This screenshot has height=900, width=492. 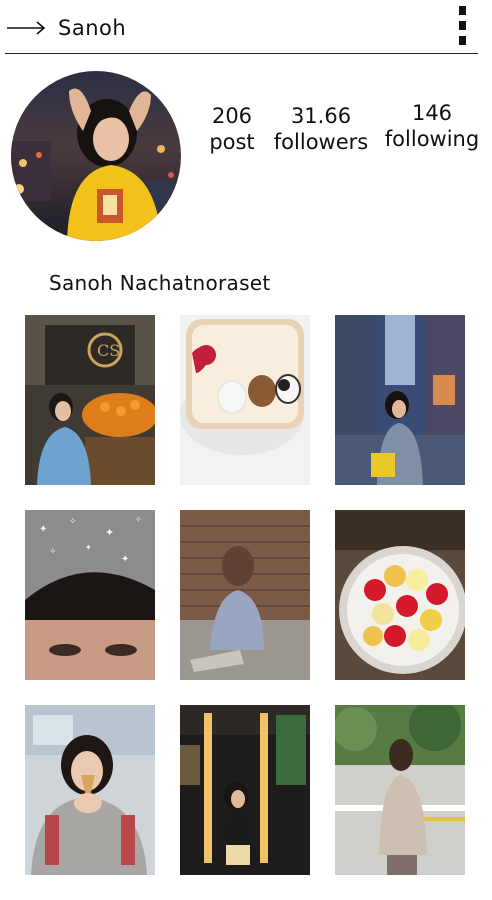 What do you see at coordinates (26, 28) in the screenshot?
I see `arrow-right-icon` at bounding box center [26, 28].